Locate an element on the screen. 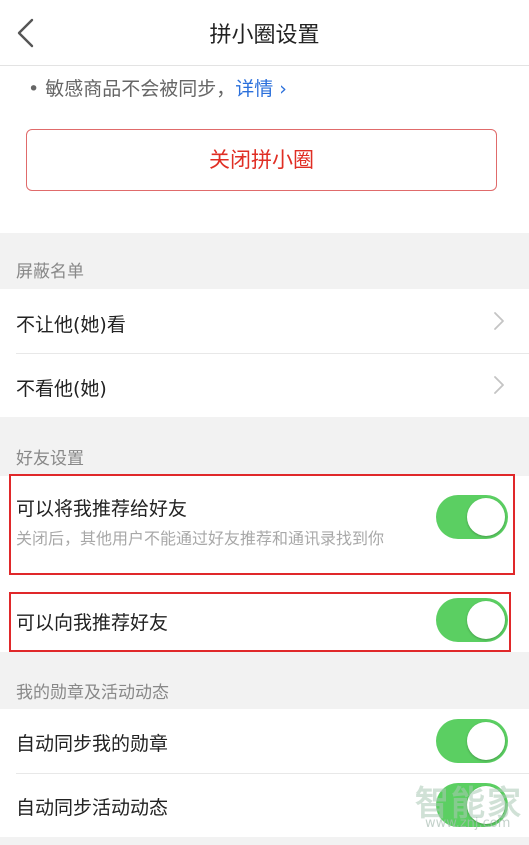 The width and height of the screenshot is (529, 845). setting-description: 关闭后，其他用户不能通过好友推荐和通讯录找到你 is located at coordinates (200, 538).